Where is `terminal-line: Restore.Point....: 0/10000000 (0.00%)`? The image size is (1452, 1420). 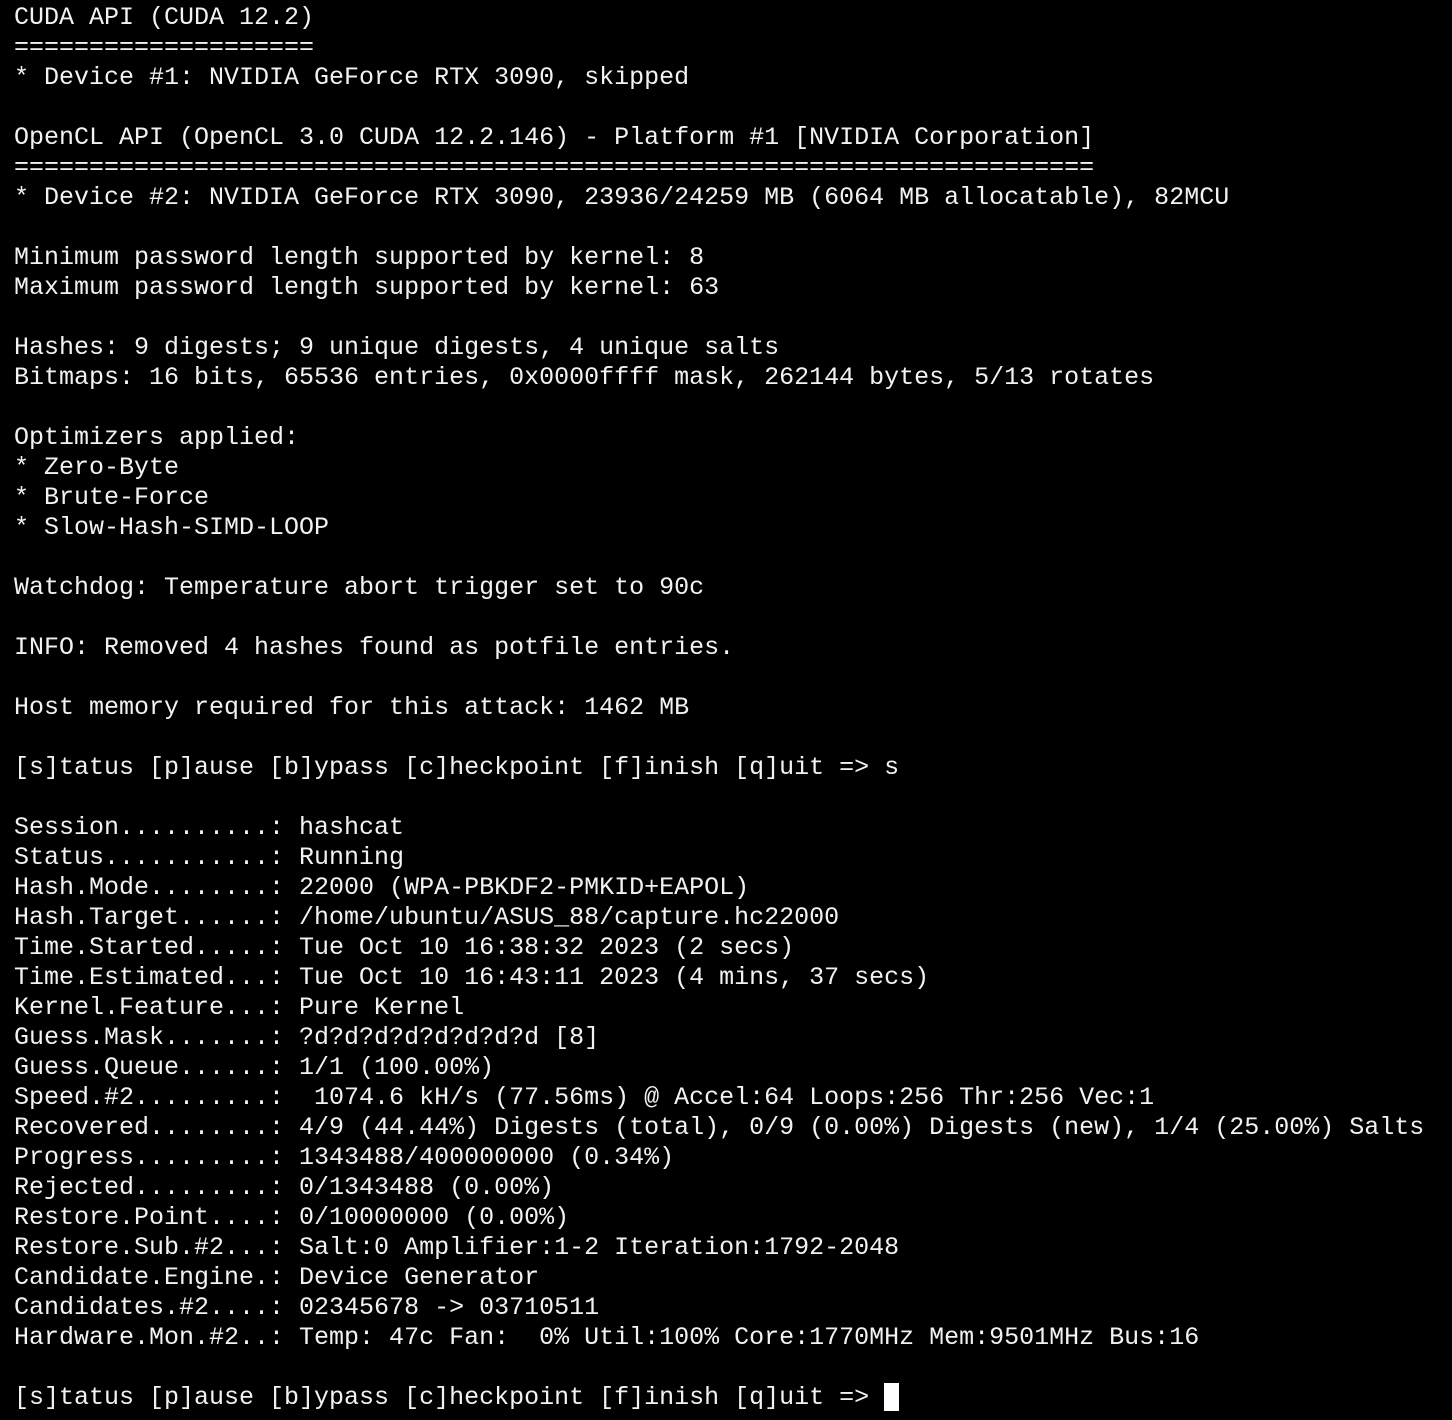
terminal-line: Restore.Point....: 0/10000000 (0.00%) is located at coordinates (292, 1217).